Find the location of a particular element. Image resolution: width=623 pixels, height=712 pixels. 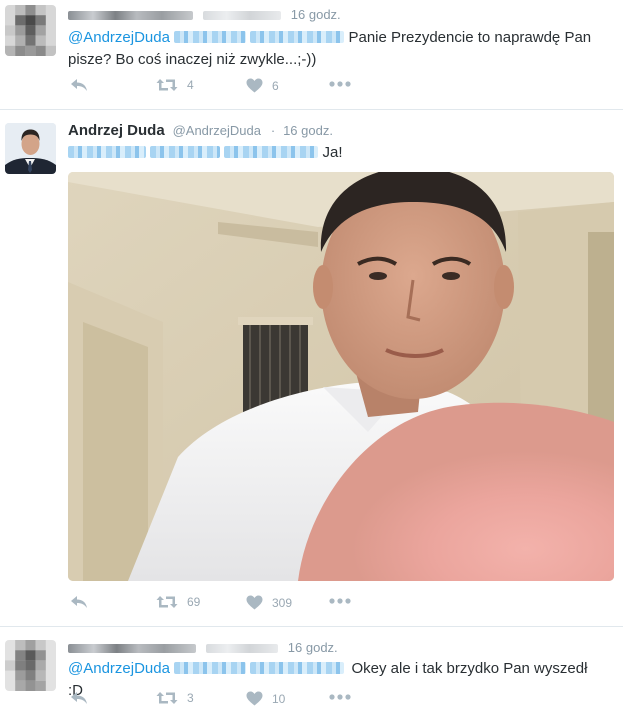

retweet-count: 4 is located at coordinates (190, 85).